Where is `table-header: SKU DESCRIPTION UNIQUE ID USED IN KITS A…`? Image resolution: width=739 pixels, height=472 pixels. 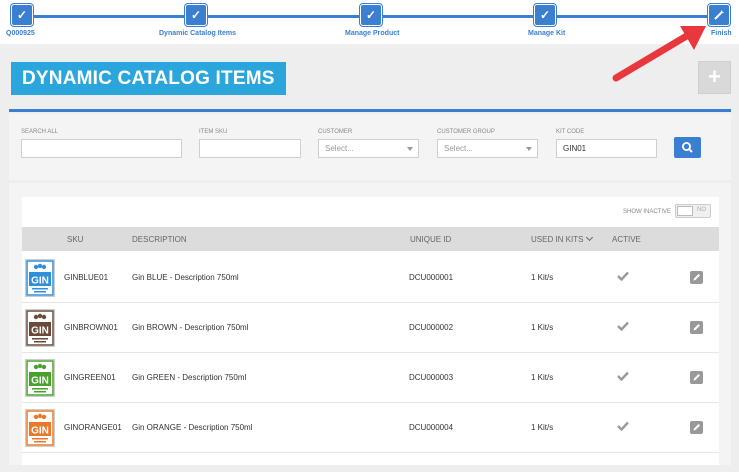 table-header: SKU DESCRIPTION UNIQUE ID USED IN KITS A… is located at coordinates (370, 239).